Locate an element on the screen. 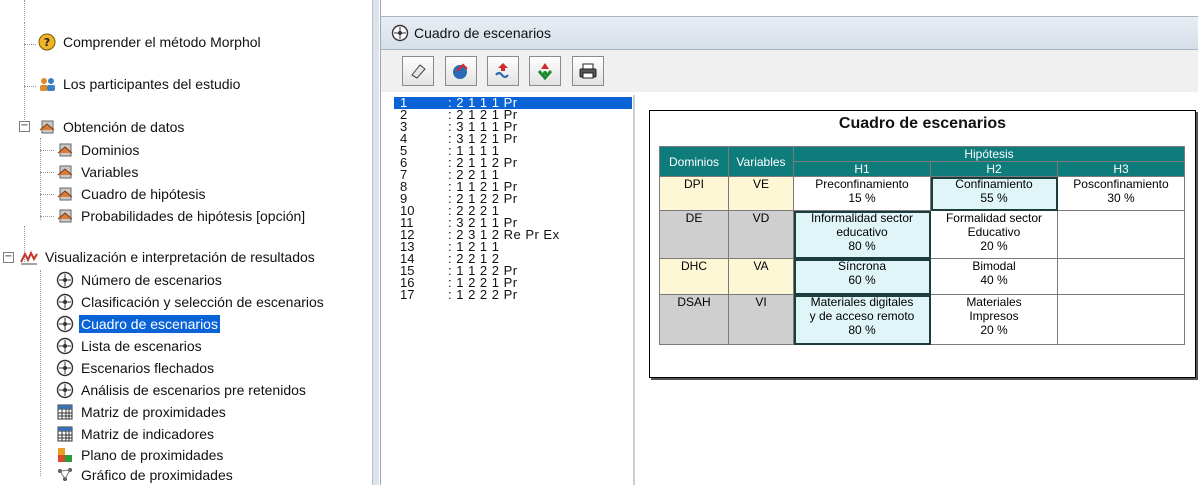 Image resolution: width=1198 pixels, height=486 pixels. tree-item-label: Matriz de proximidades is located at coordinates (153, 412).